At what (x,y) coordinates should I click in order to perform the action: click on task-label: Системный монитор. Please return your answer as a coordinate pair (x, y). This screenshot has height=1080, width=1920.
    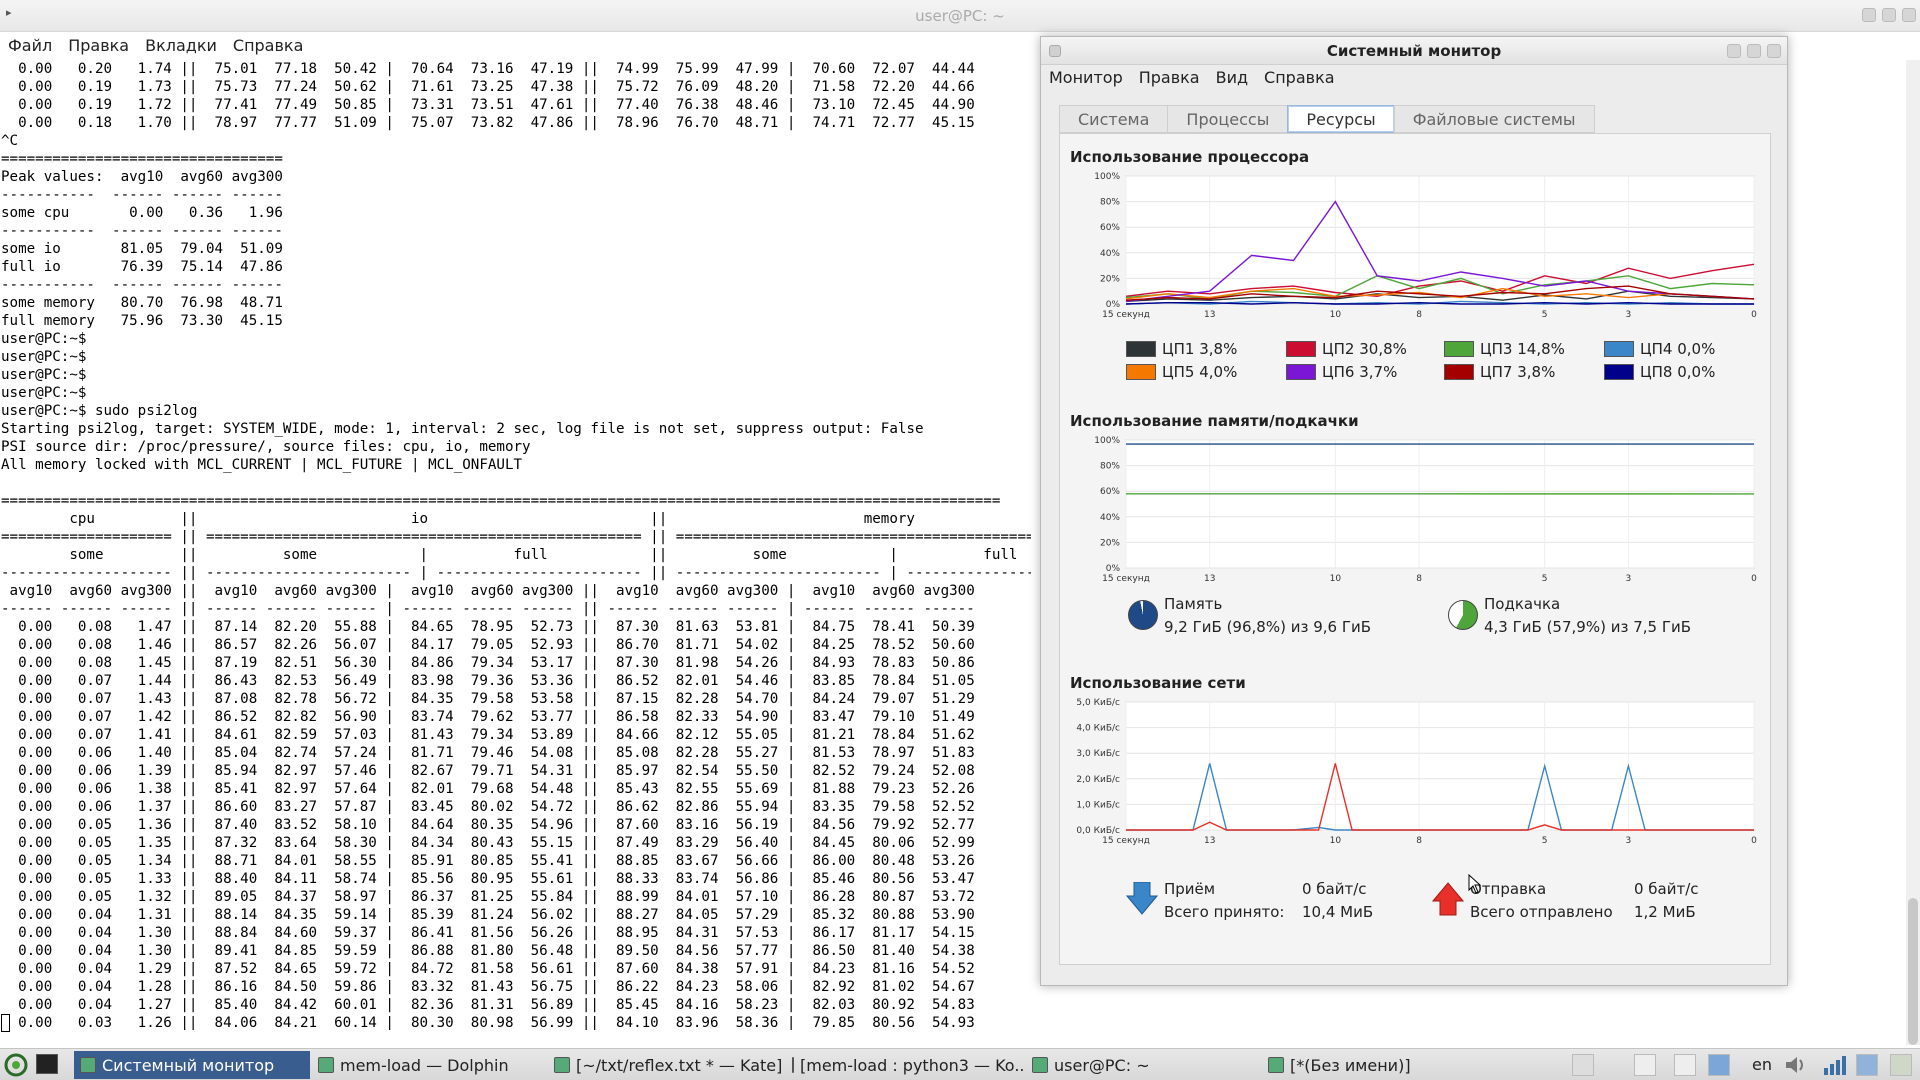
    Looking at the image, I should click on (188, 1065).